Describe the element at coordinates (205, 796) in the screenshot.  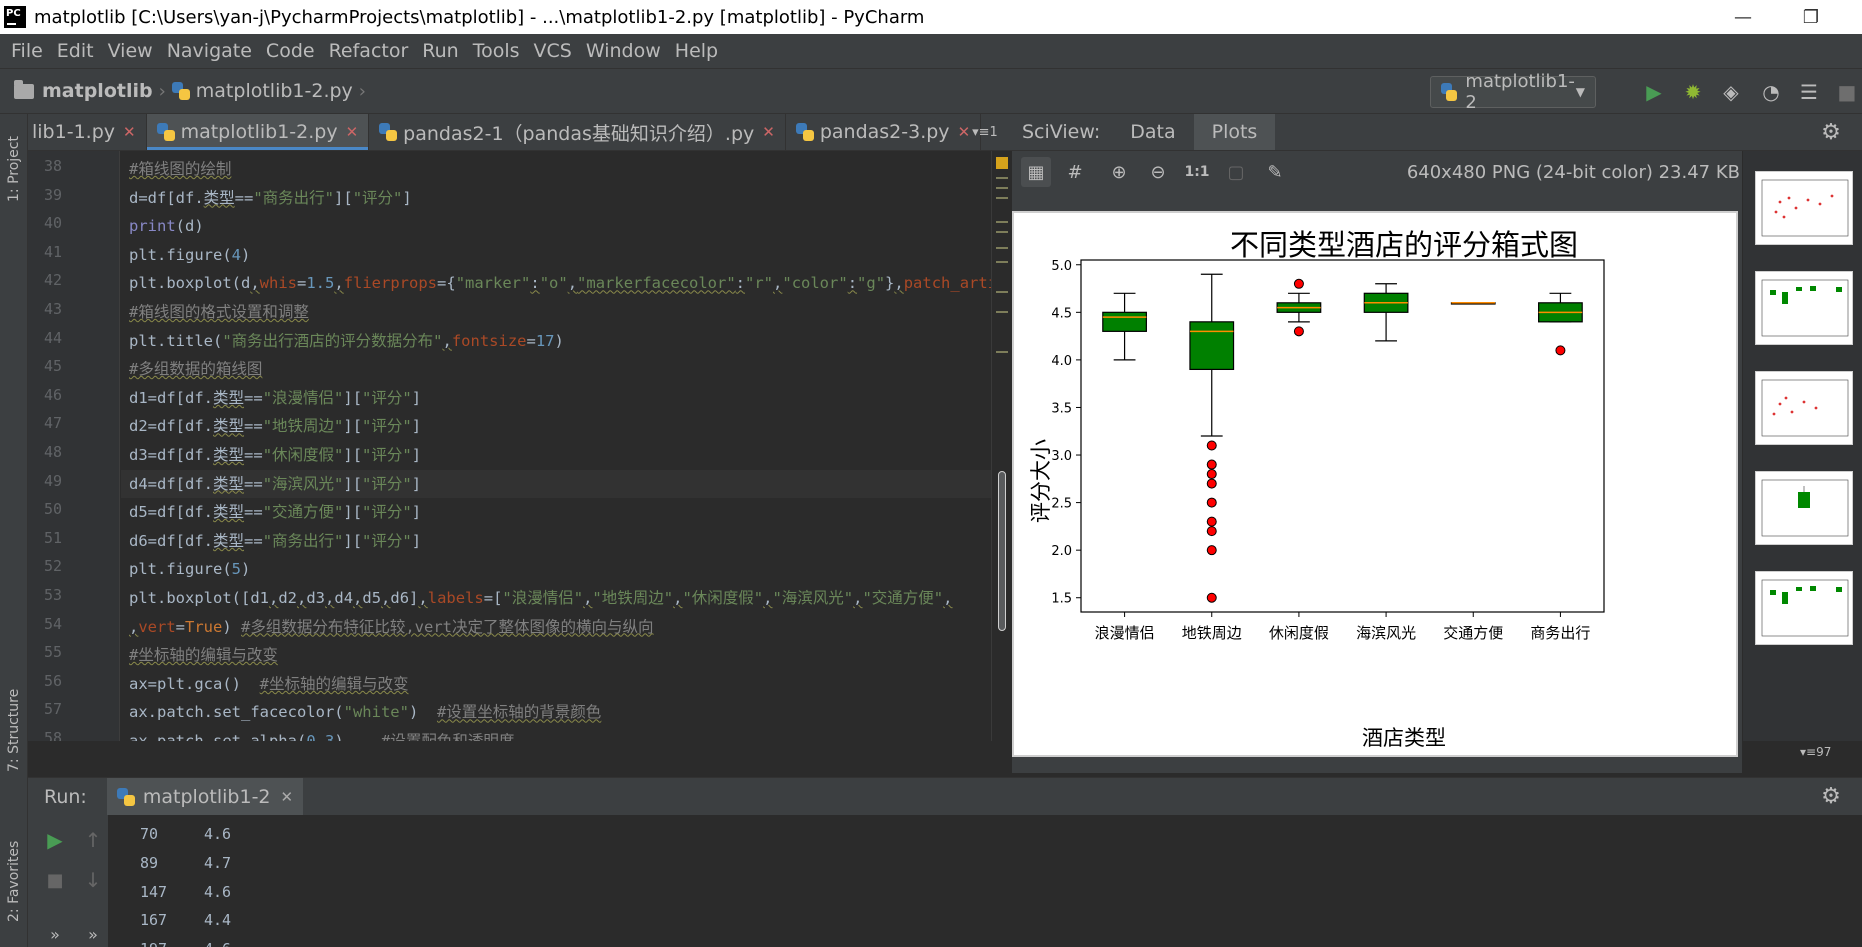
I see `run-tab: matplotlib1-2 ✕` at that location.